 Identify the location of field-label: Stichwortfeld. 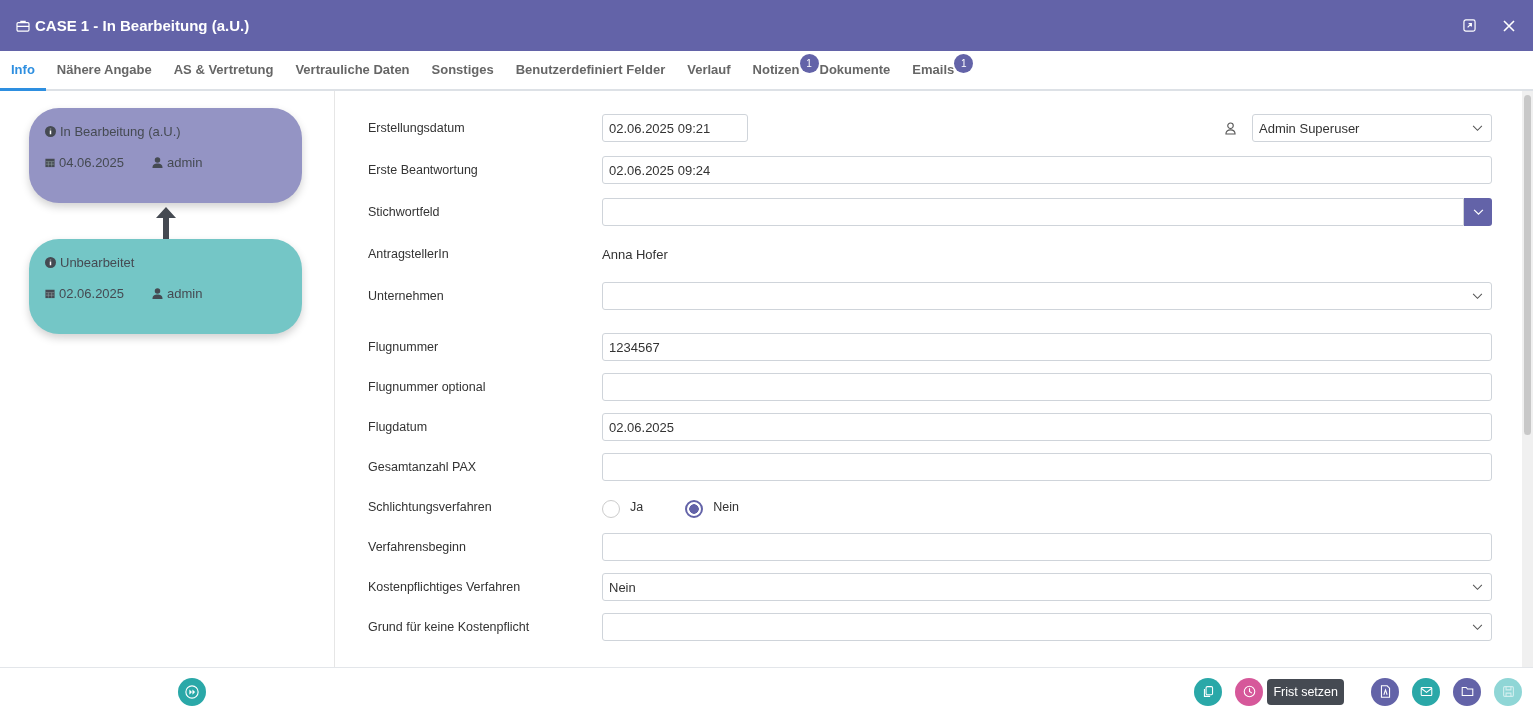
(404, 212).